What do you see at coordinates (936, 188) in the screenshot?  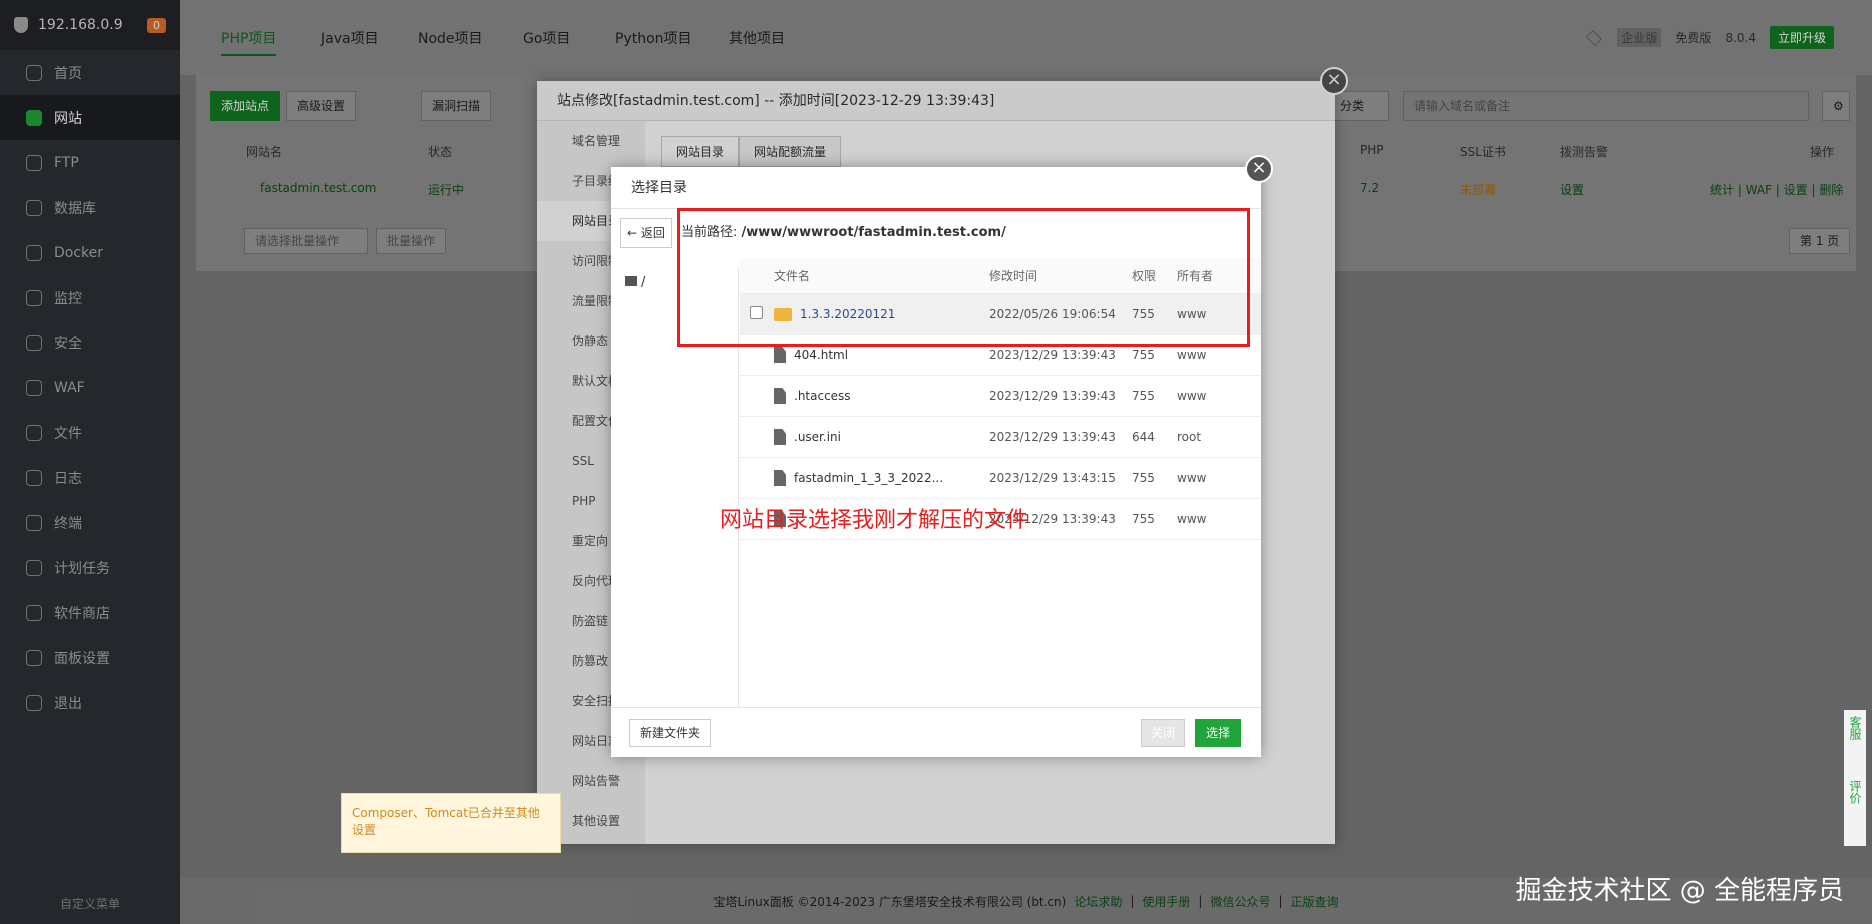 I see `dir-modal-title: 选择目录` at bounding box center [936, 188].